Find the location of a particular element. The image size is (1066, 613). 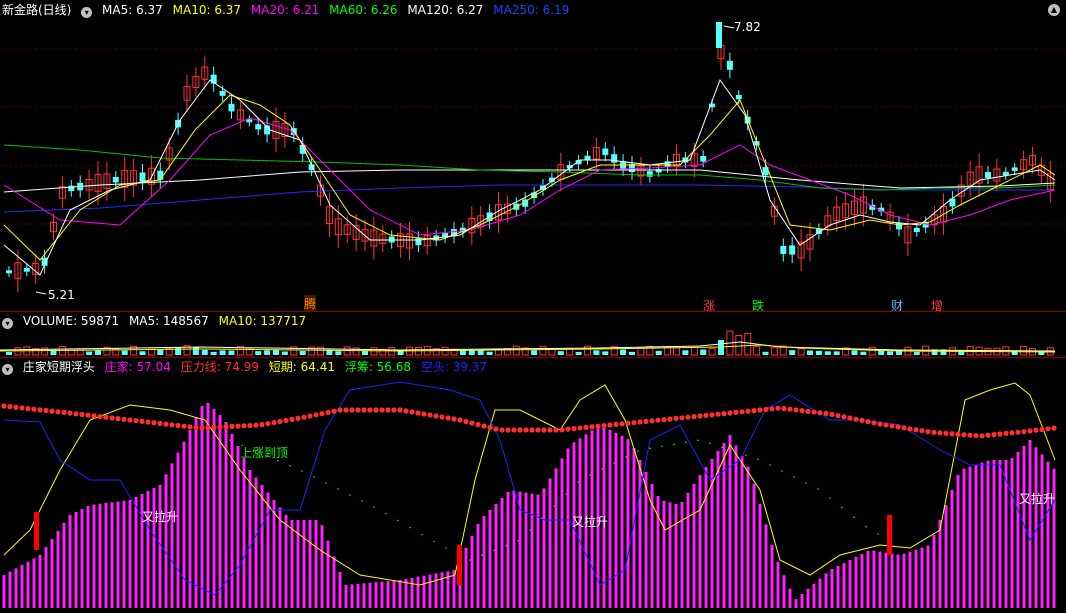

buy-signal-mark is located at coordinates (36, 531).